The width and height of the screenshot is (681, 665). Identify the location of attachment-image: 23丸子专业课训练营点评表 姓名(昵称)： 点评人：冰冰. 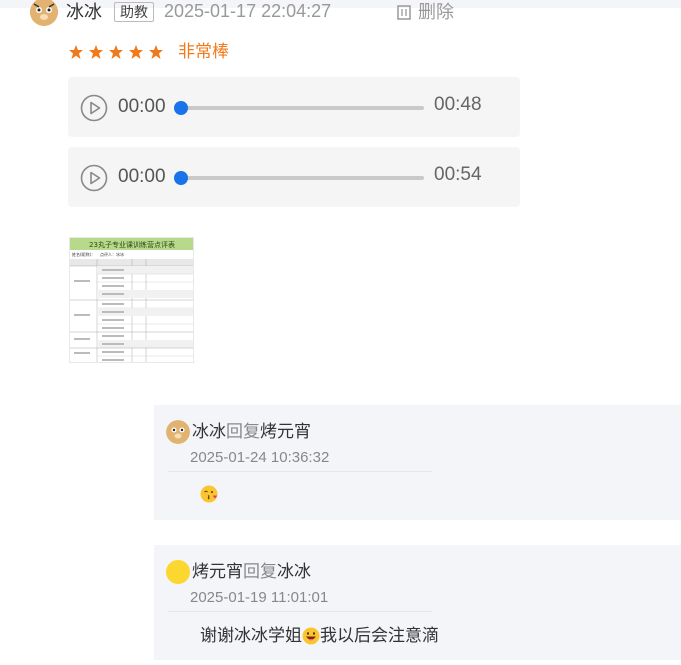
(131, 300).